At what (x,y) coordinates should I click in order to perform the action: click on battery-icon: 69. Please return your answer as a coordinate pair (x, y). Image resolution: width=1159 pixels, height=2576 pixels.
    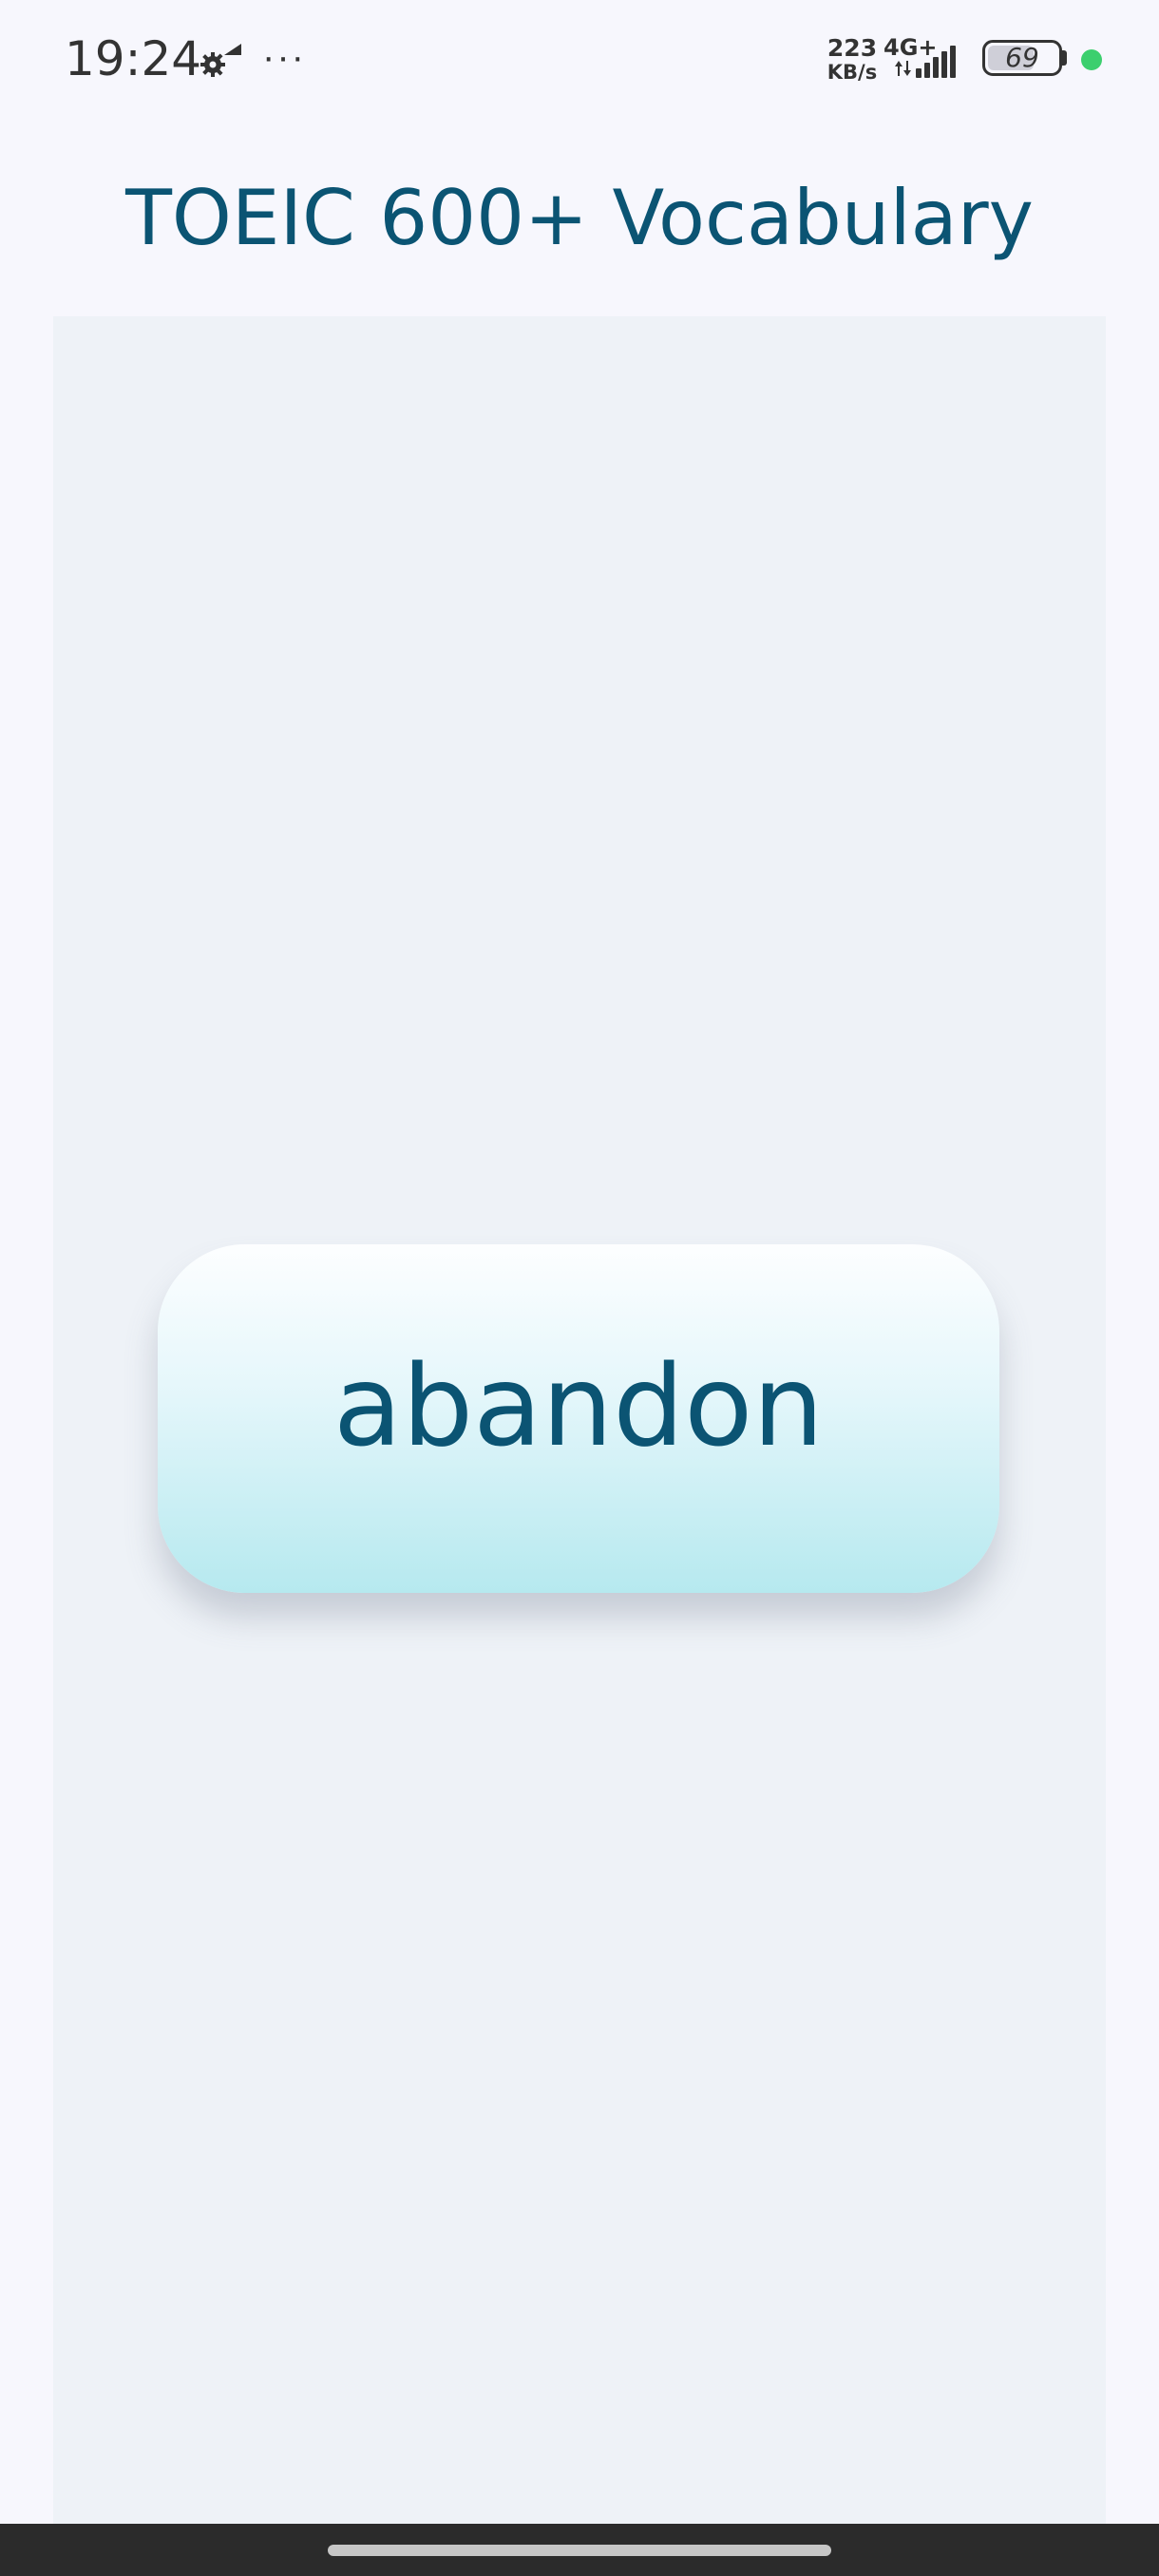
    Looking at the image, I should click on (1022, 58).